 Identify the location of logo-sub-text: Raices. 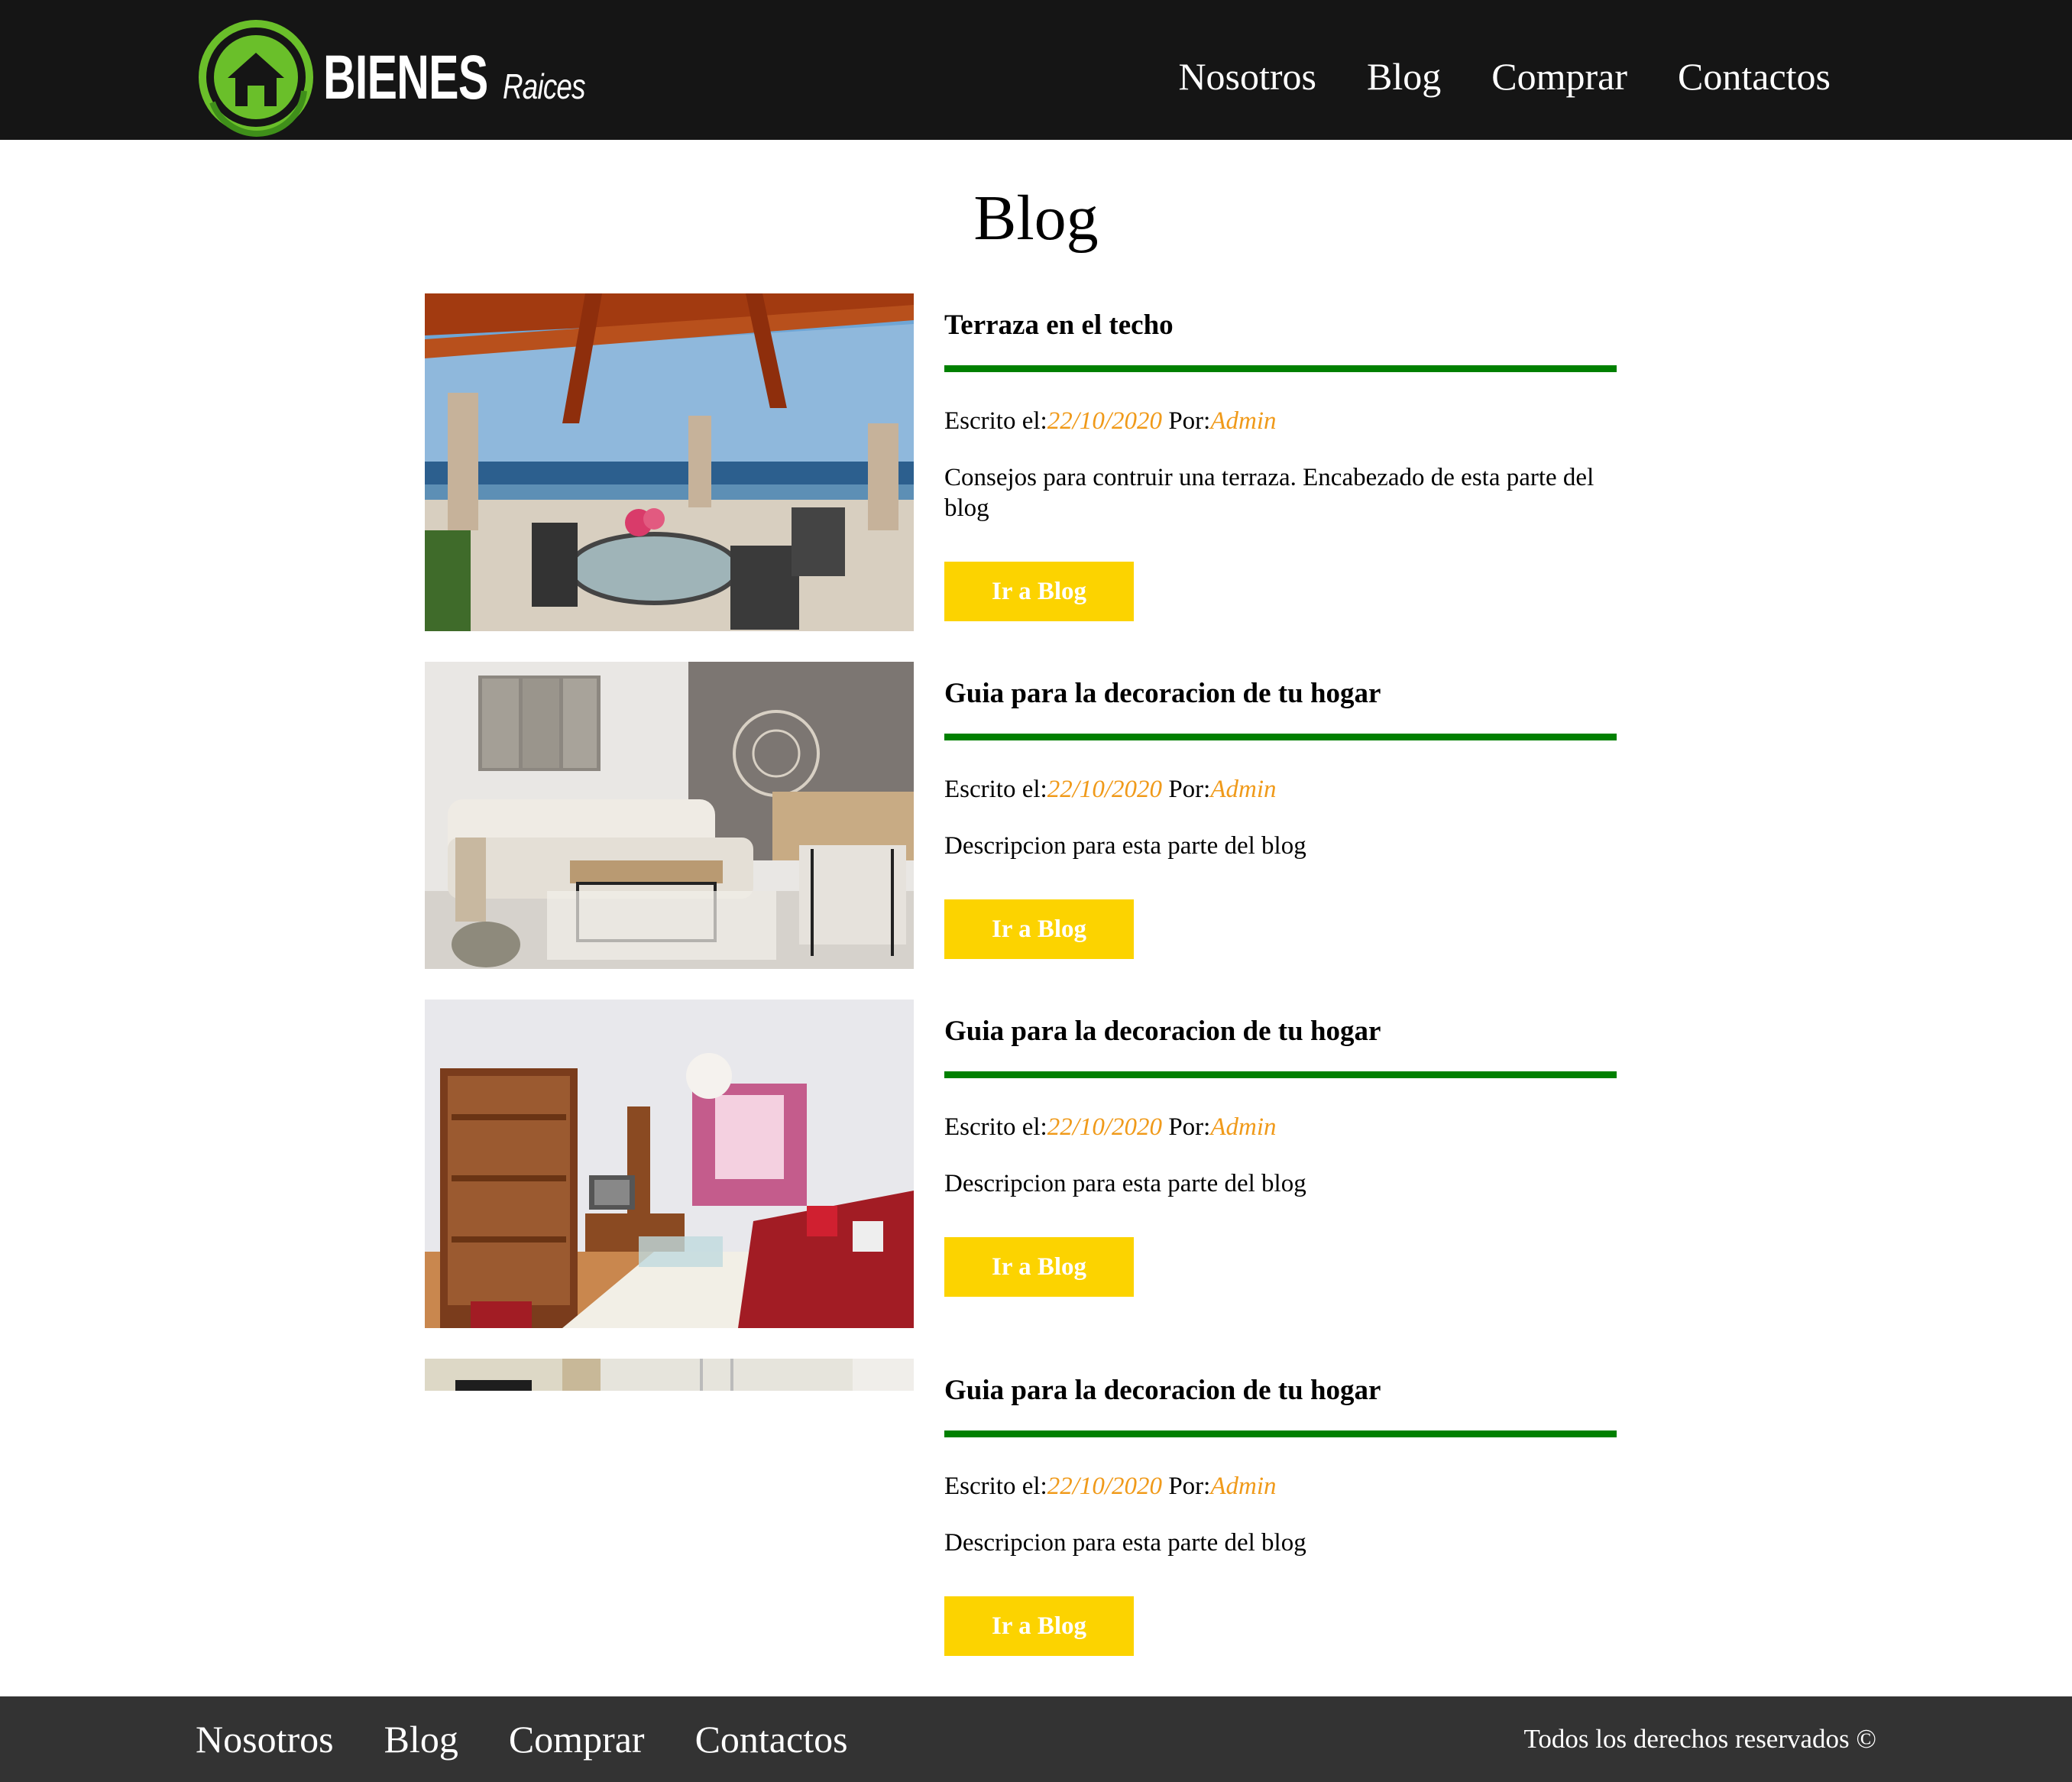
(544, 86).